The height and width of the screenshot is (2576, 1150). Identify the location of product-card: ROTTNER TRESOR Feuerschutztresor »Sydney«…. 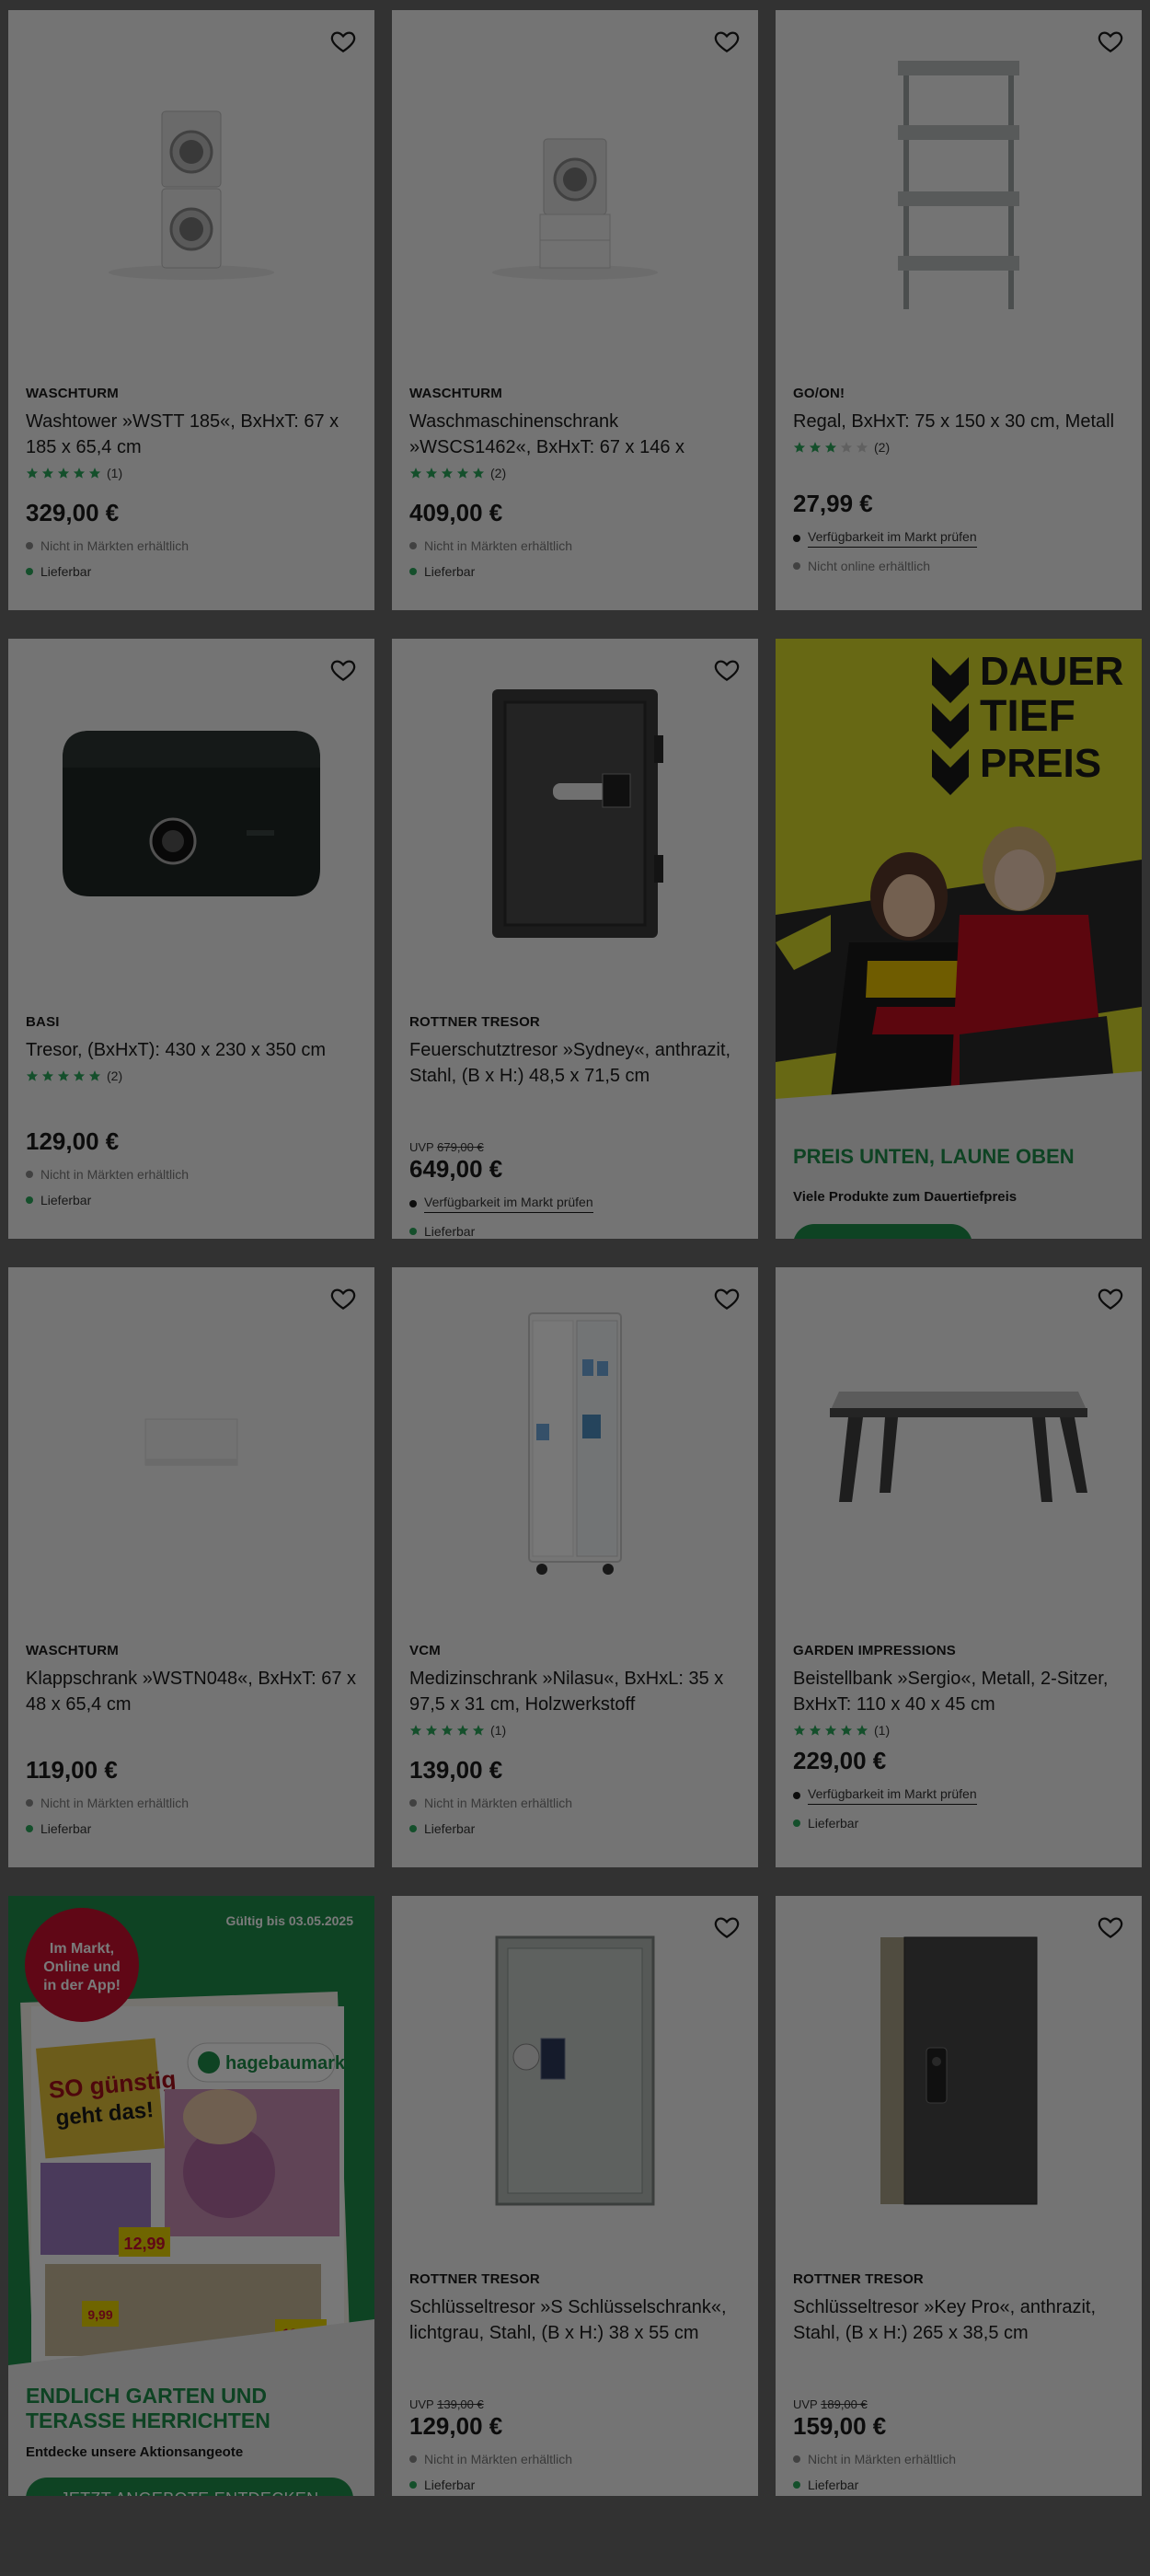
(575, 939).